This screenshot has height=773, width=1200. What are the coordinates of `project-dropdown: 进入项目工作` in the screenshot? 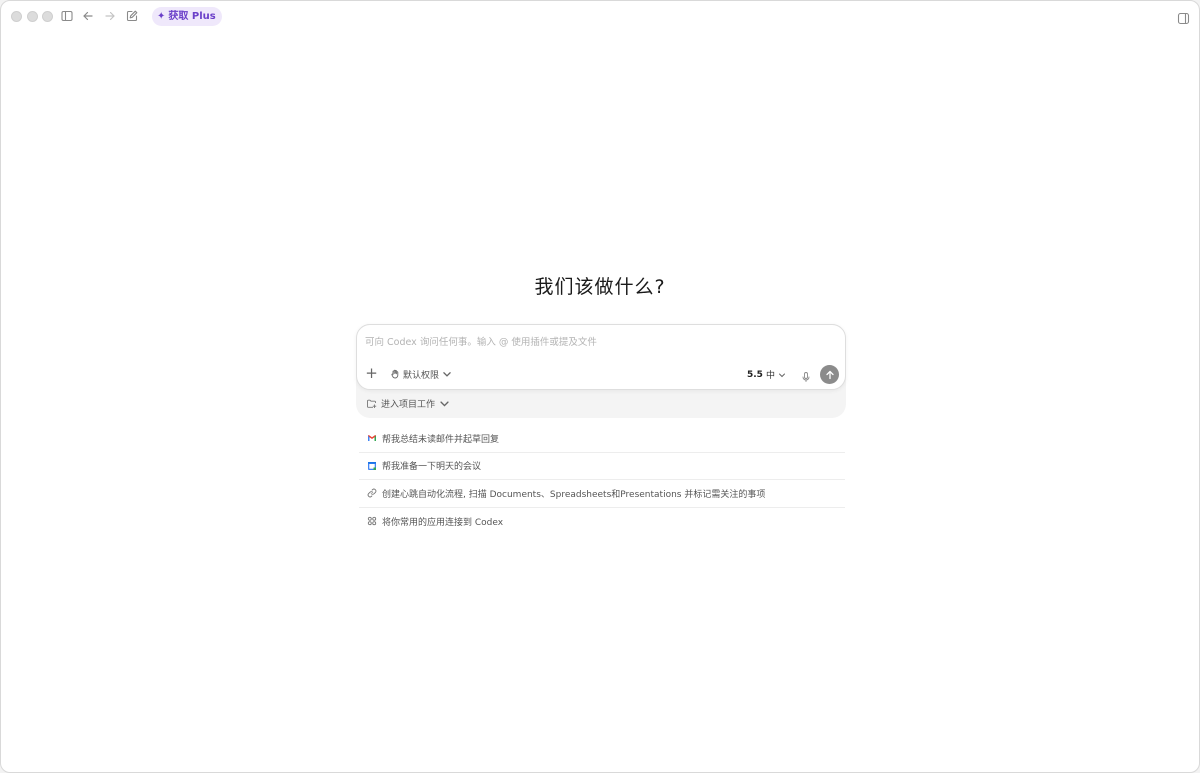 It's located at (408, 403).